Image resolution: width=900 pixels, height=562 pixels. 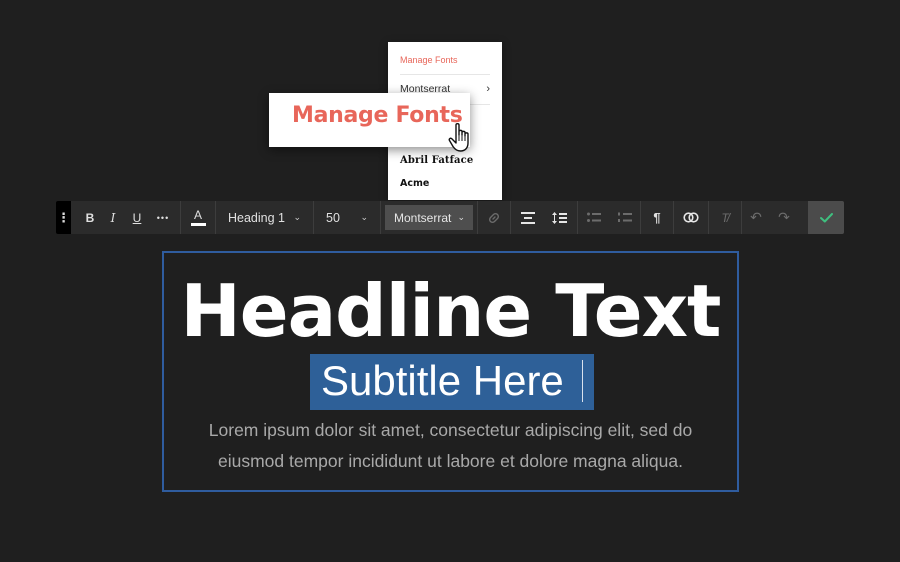 I want to click on bulleted-list-icon, so click(x=594, y=217).